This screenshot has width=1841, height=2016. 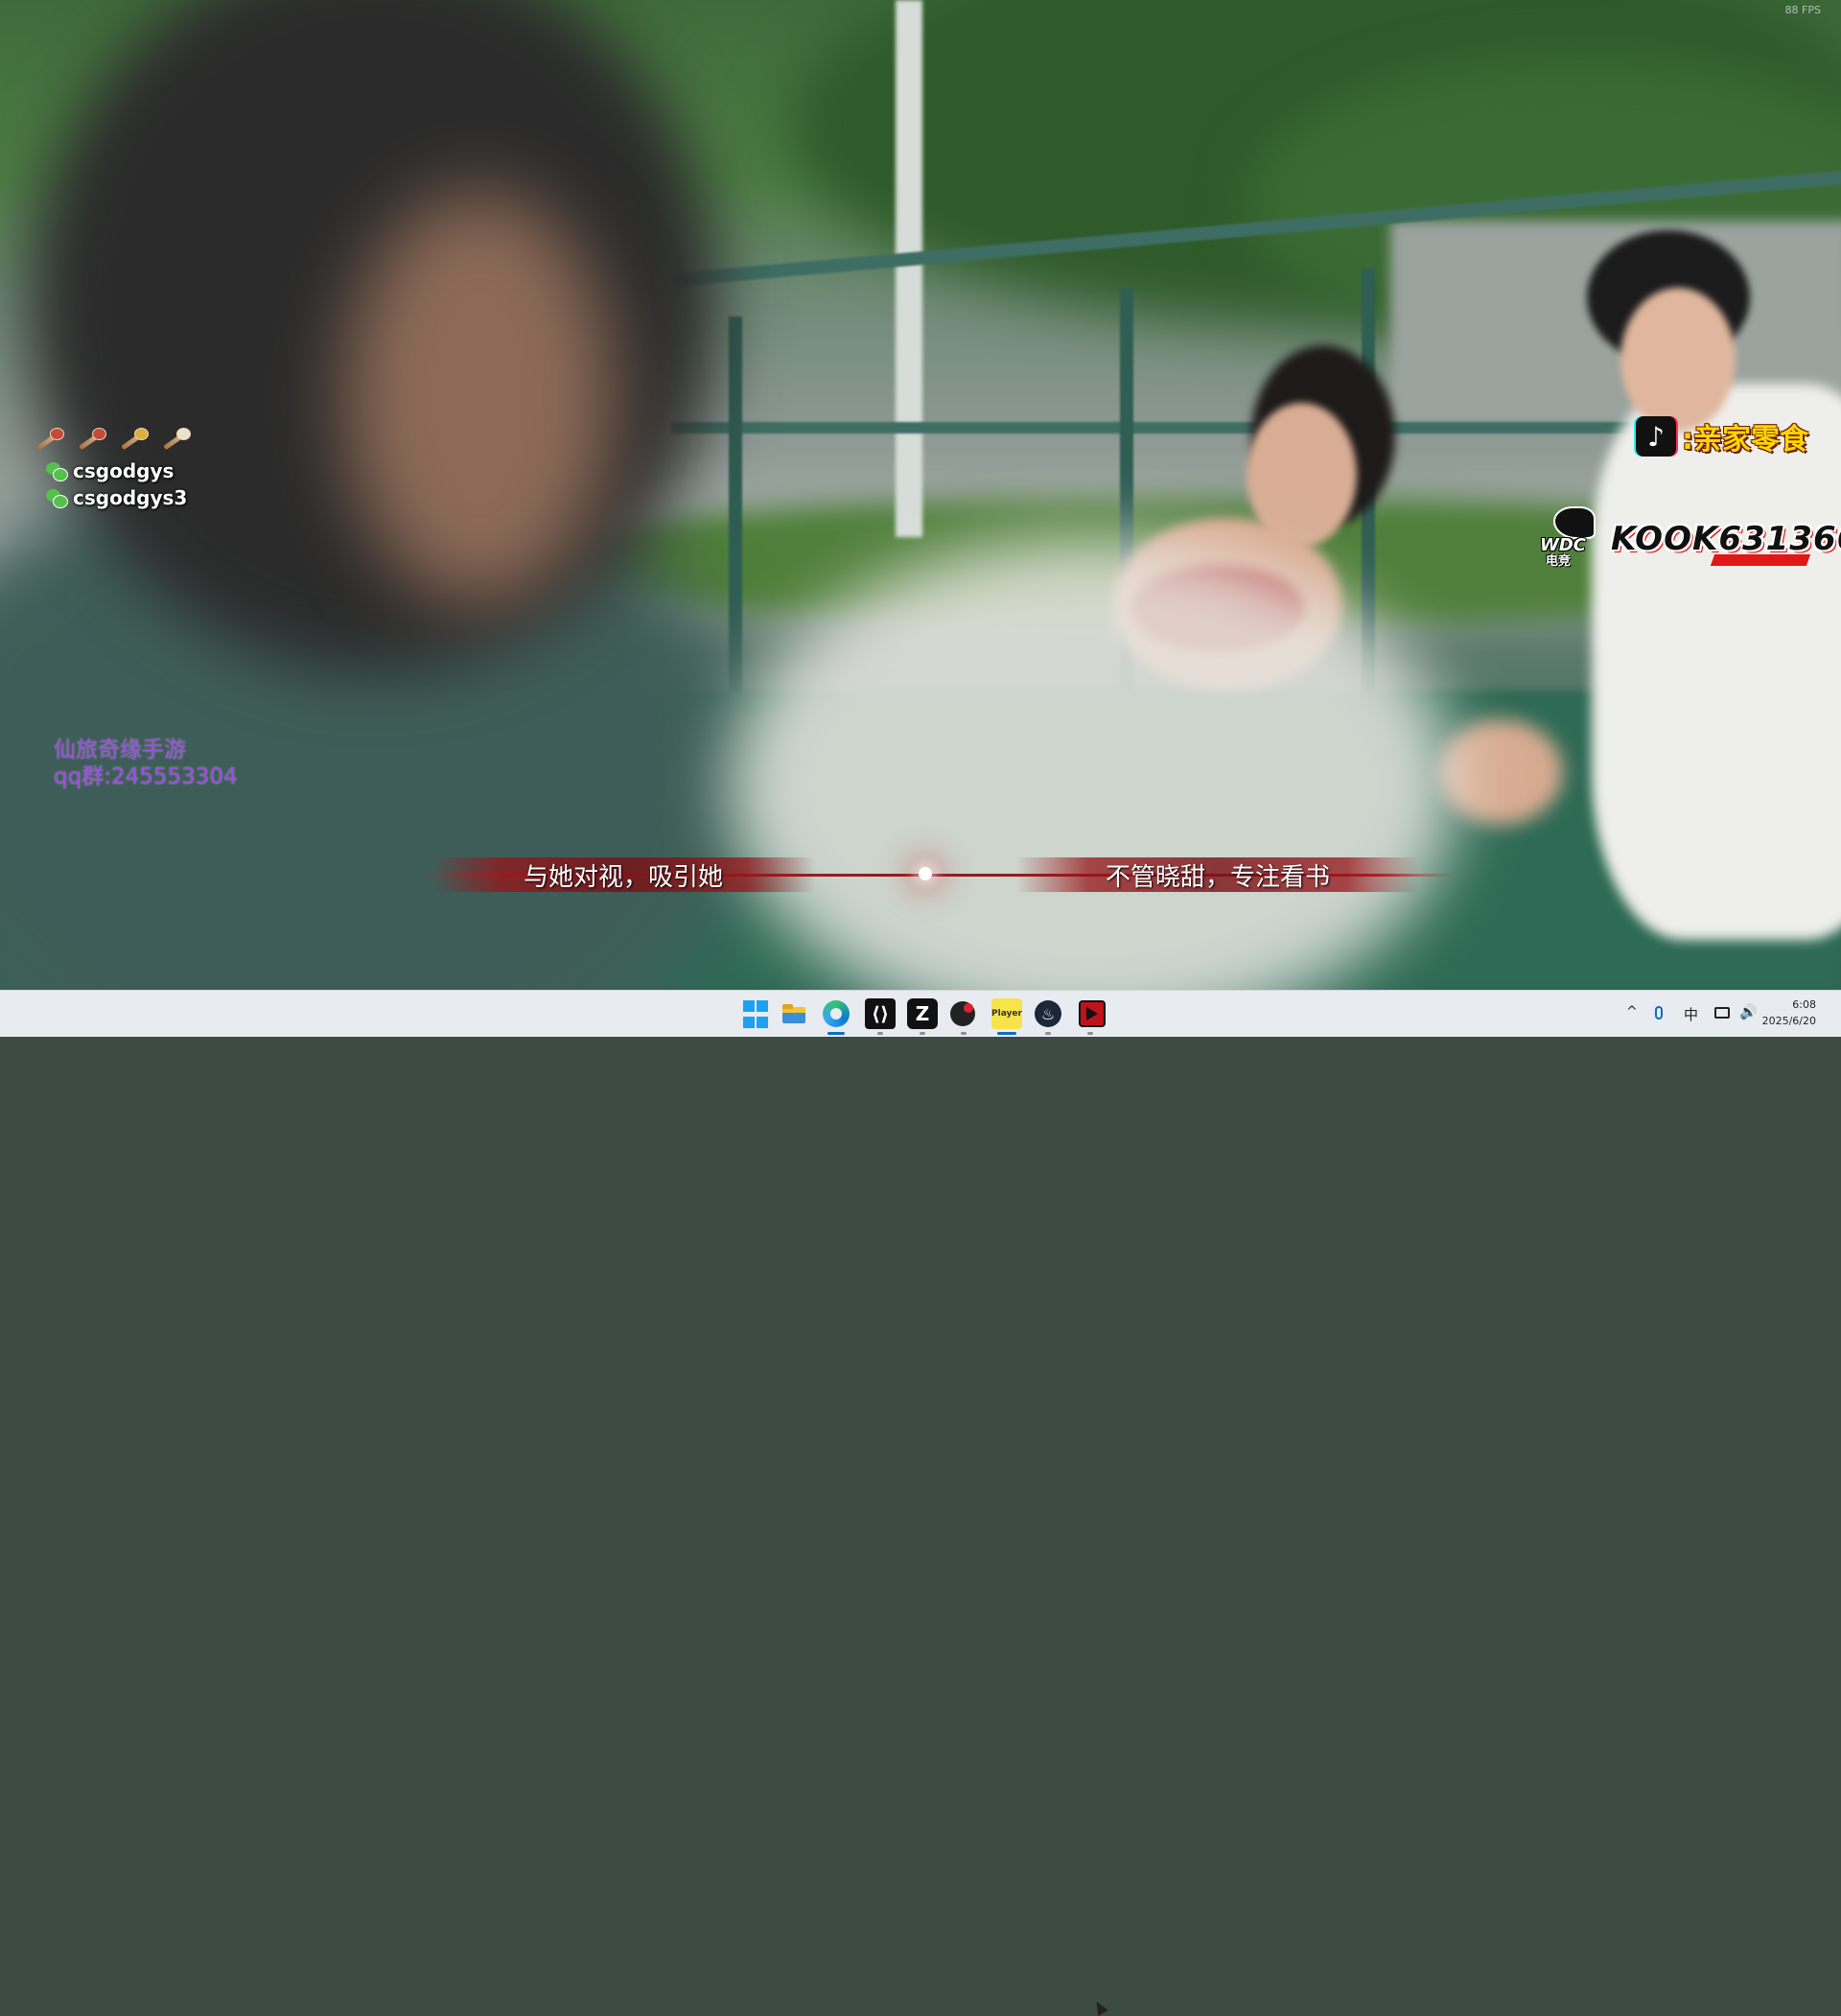 What do you see at coordinates (176, 439) in the screenshot?
I see `silver-key-icon` at bounding box center [176, 439].